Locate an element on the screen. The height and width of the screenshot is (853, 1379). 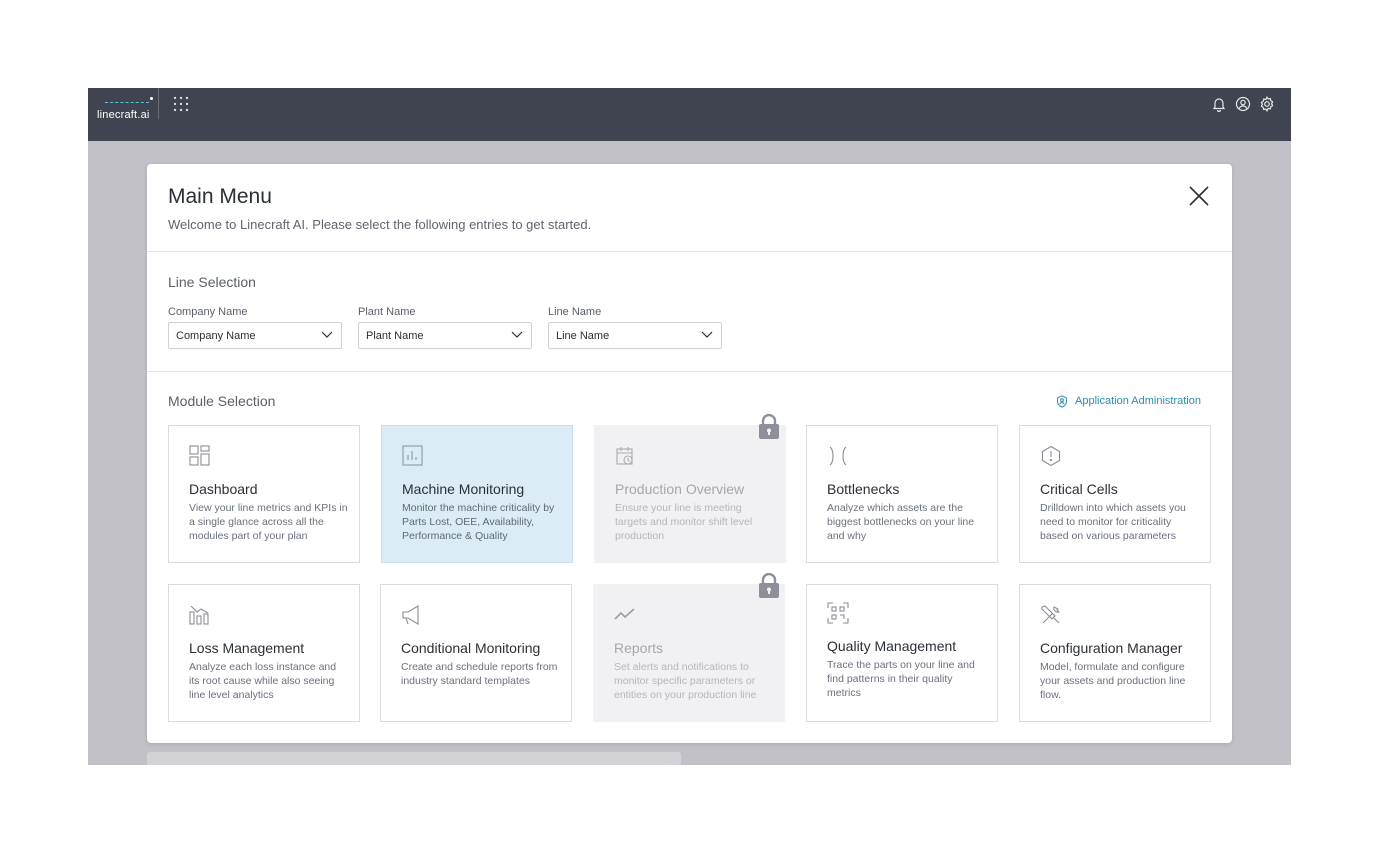
close-icon is located at coordinates (1199, 196).